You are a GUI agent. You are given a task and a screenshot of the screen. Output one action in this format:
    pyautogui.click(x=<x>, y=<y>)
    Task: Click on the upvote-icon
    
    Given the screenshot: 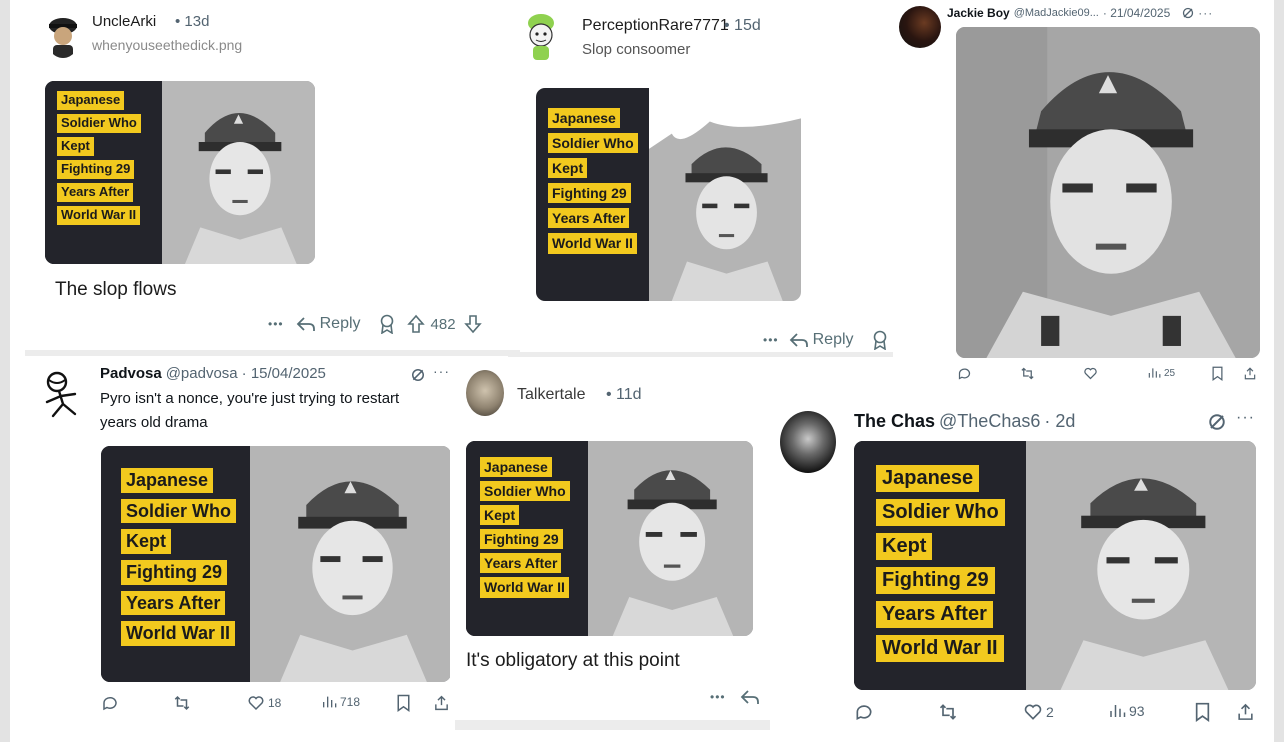 What is the action you would take?
    pyautogui.click(x=415, y=324)
    